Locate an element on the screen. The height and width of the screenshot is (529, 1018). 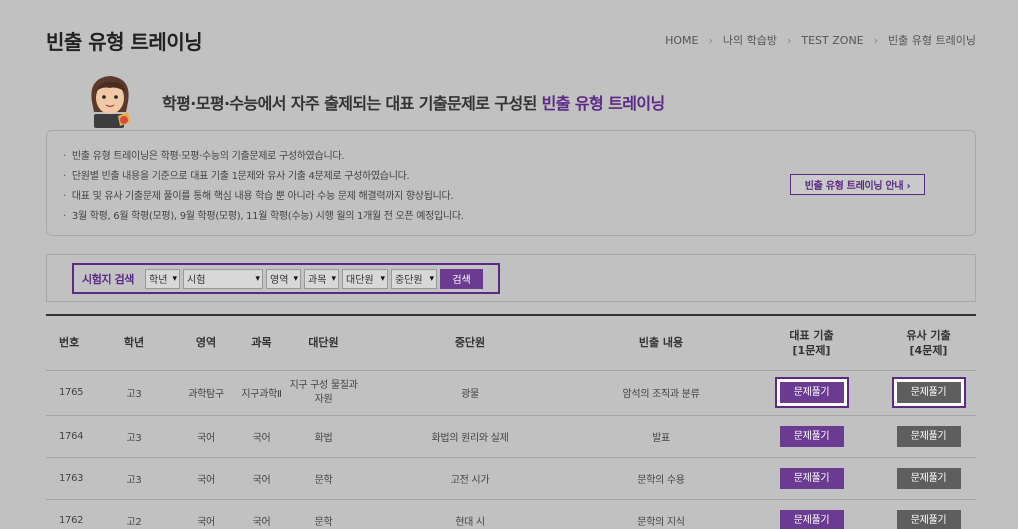
major-unit-select: 대단원 ▾ is located at coordinates (365, 278).